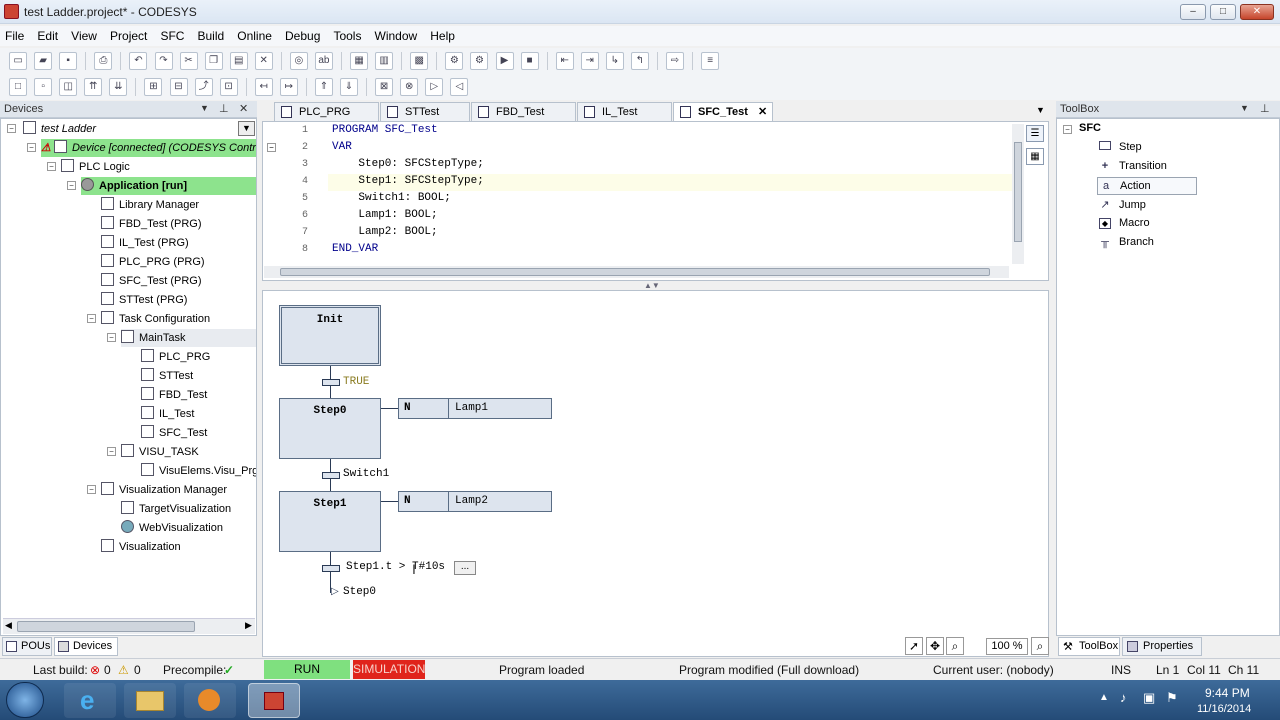 The image size is (1280, 720). What do you see at coordinates (425, 111) in the screenshot?
I see `tab-sttest: STTest` at bounding box center [425, 111].